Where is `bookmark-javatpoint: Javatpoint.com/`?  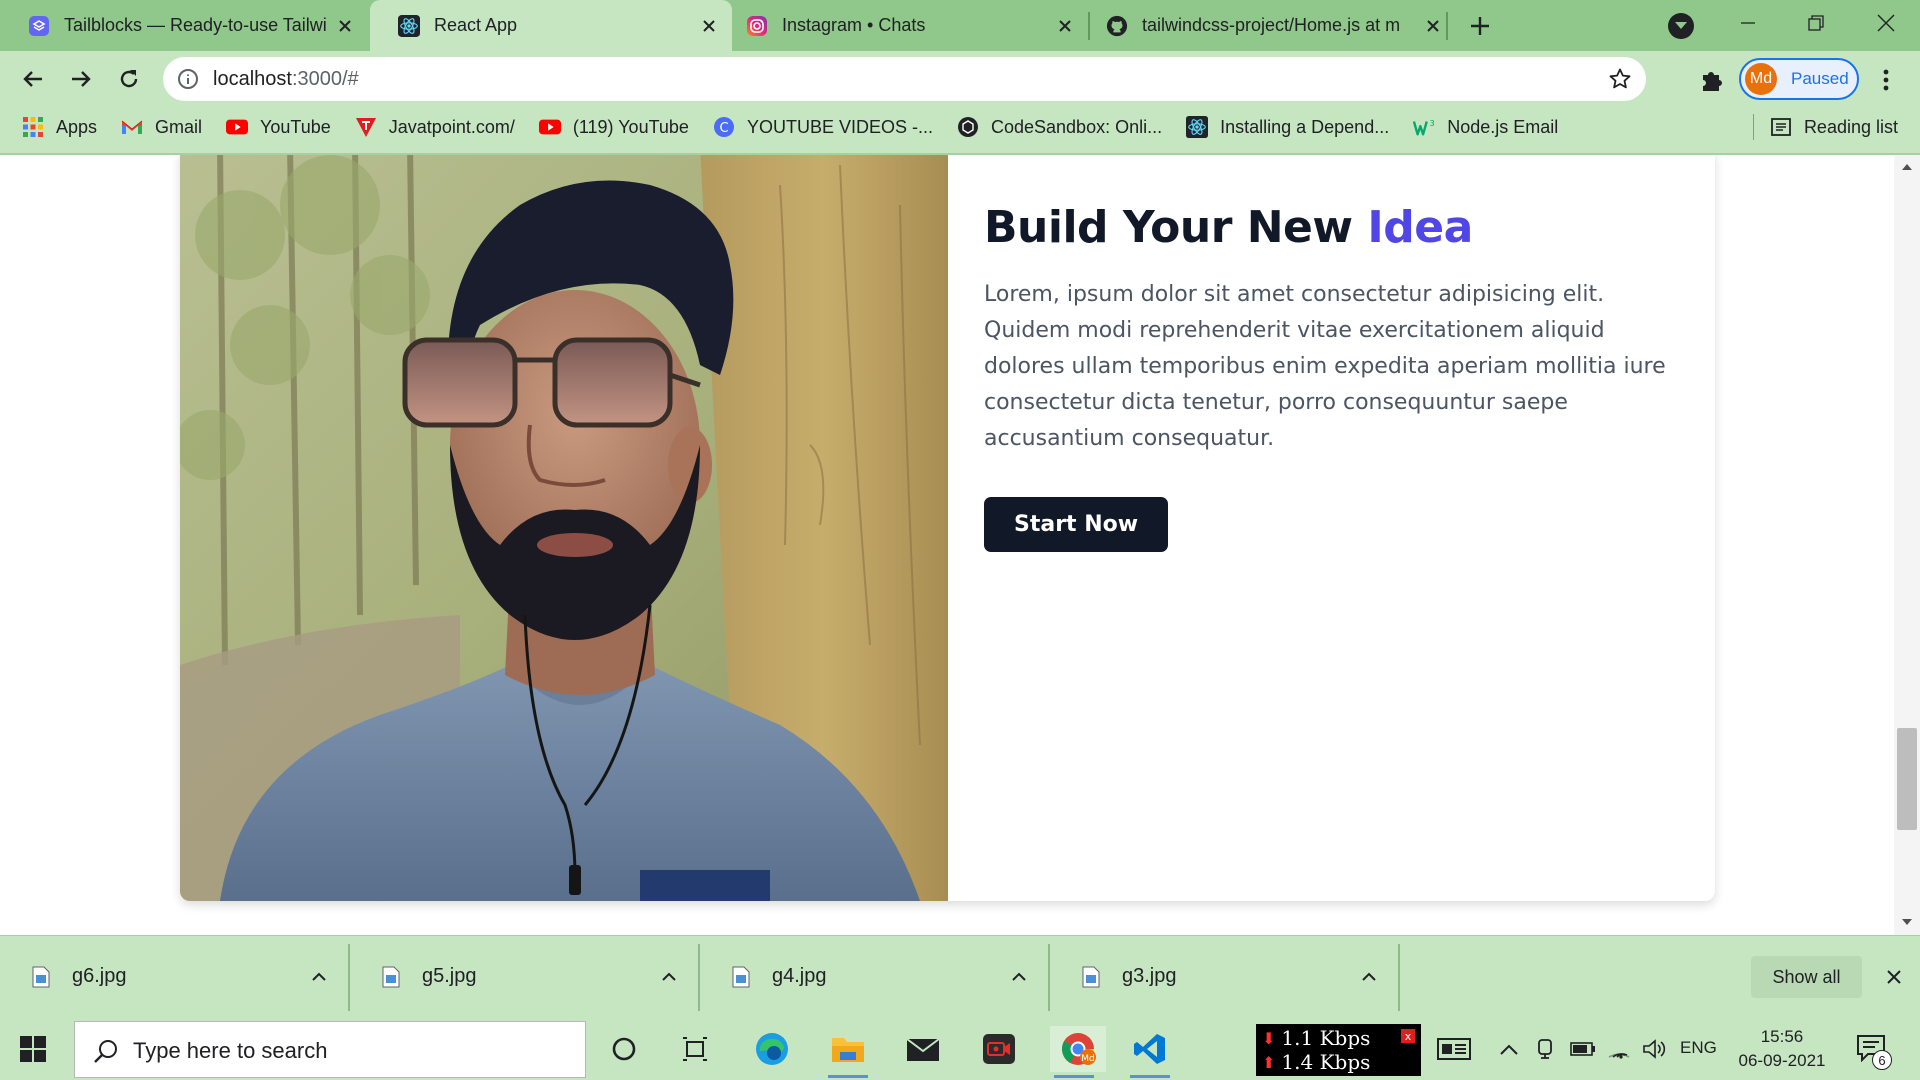 bookmark-javatpoint: Javatpoint.com/ is located at coordinates (435, 127).